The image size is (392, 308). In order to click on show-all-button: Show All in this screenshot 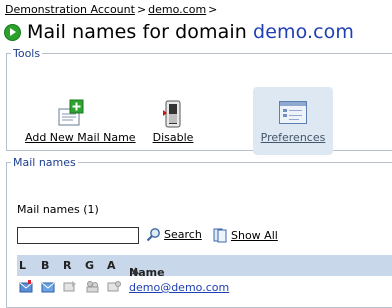, I will do `click(245, 235)`.